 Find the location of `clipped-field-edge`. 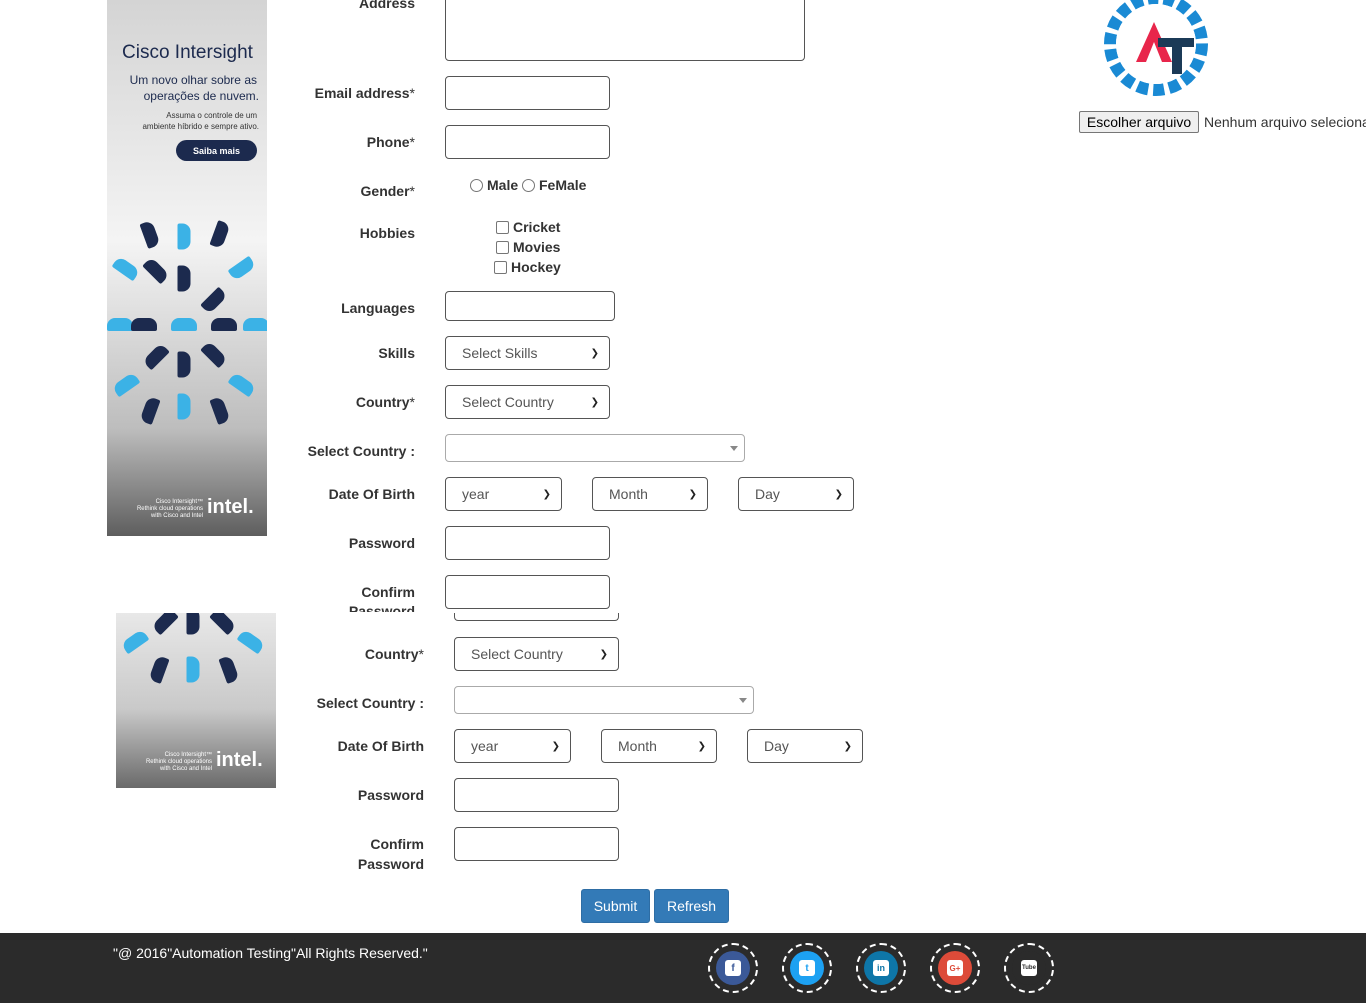

clipped-field-edge is located at coordinates (536, 617).